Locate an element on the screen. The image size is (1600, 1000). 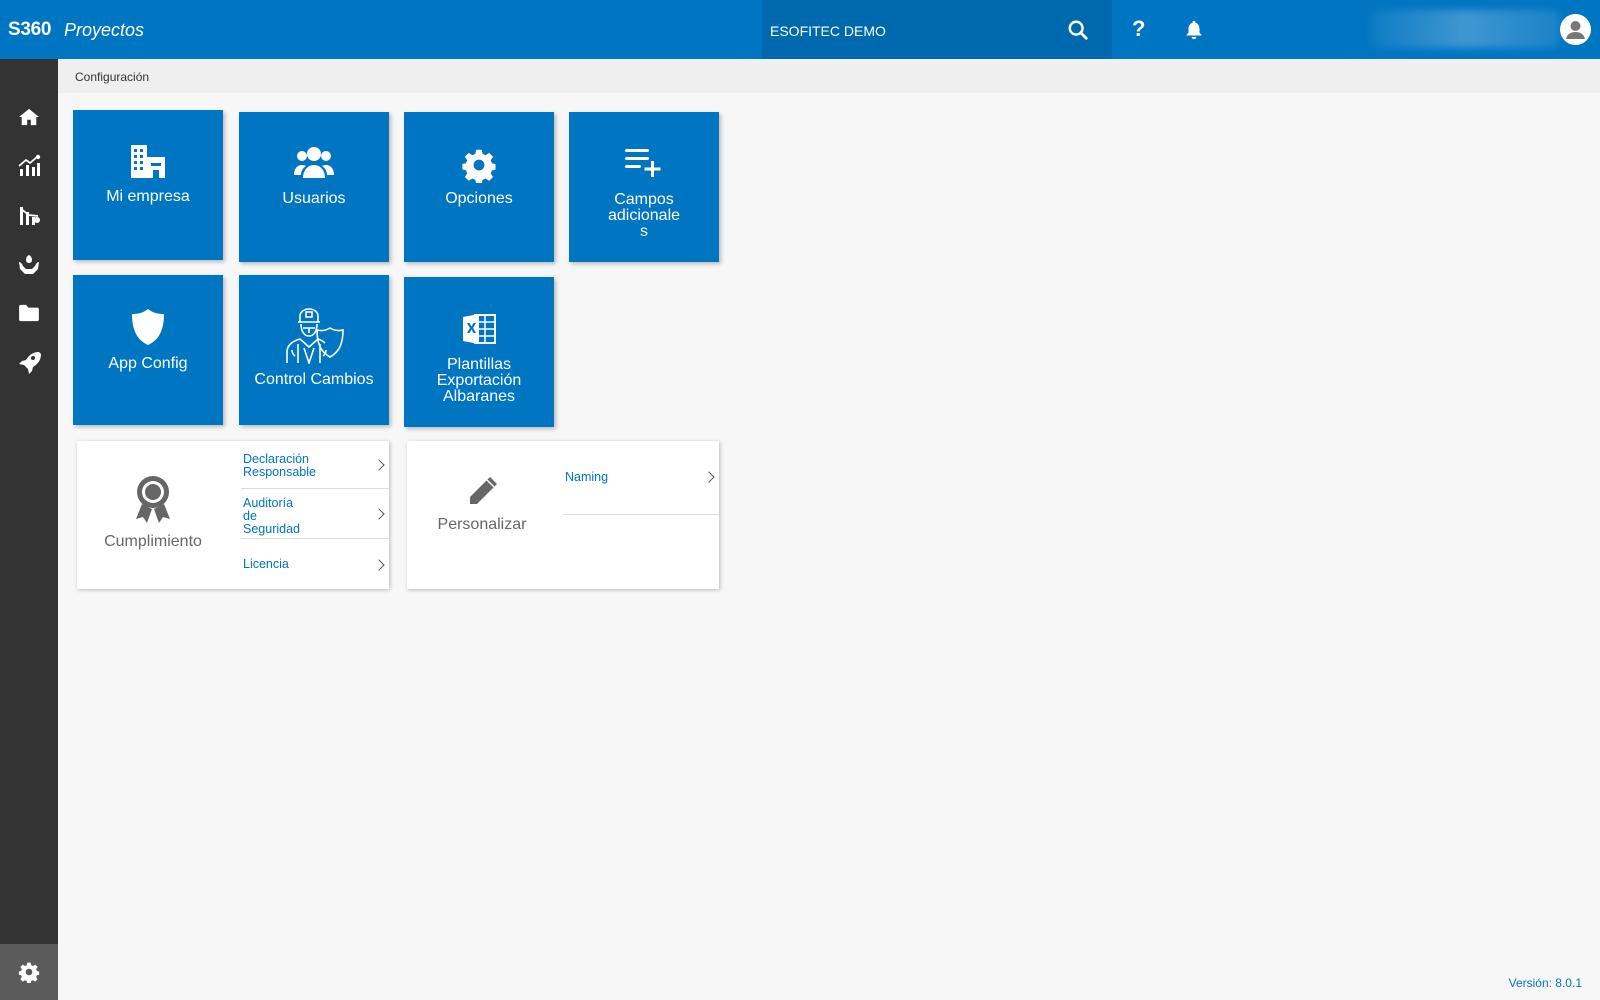
user-icon is located at coordinates (1575, 30).